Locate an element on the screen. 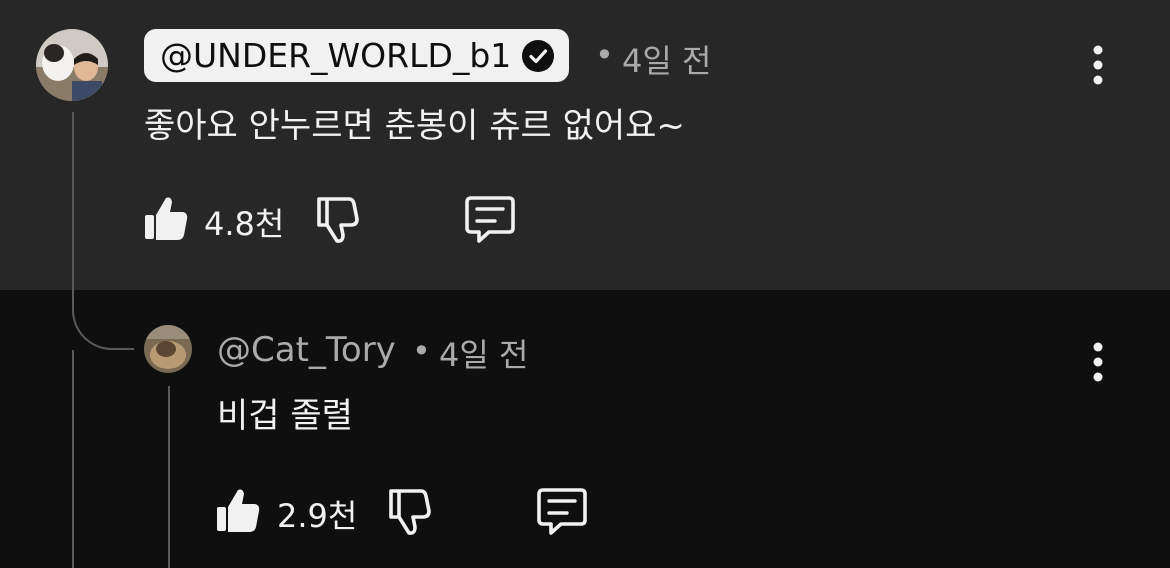  reply-button is located at coordinates (490, 220).